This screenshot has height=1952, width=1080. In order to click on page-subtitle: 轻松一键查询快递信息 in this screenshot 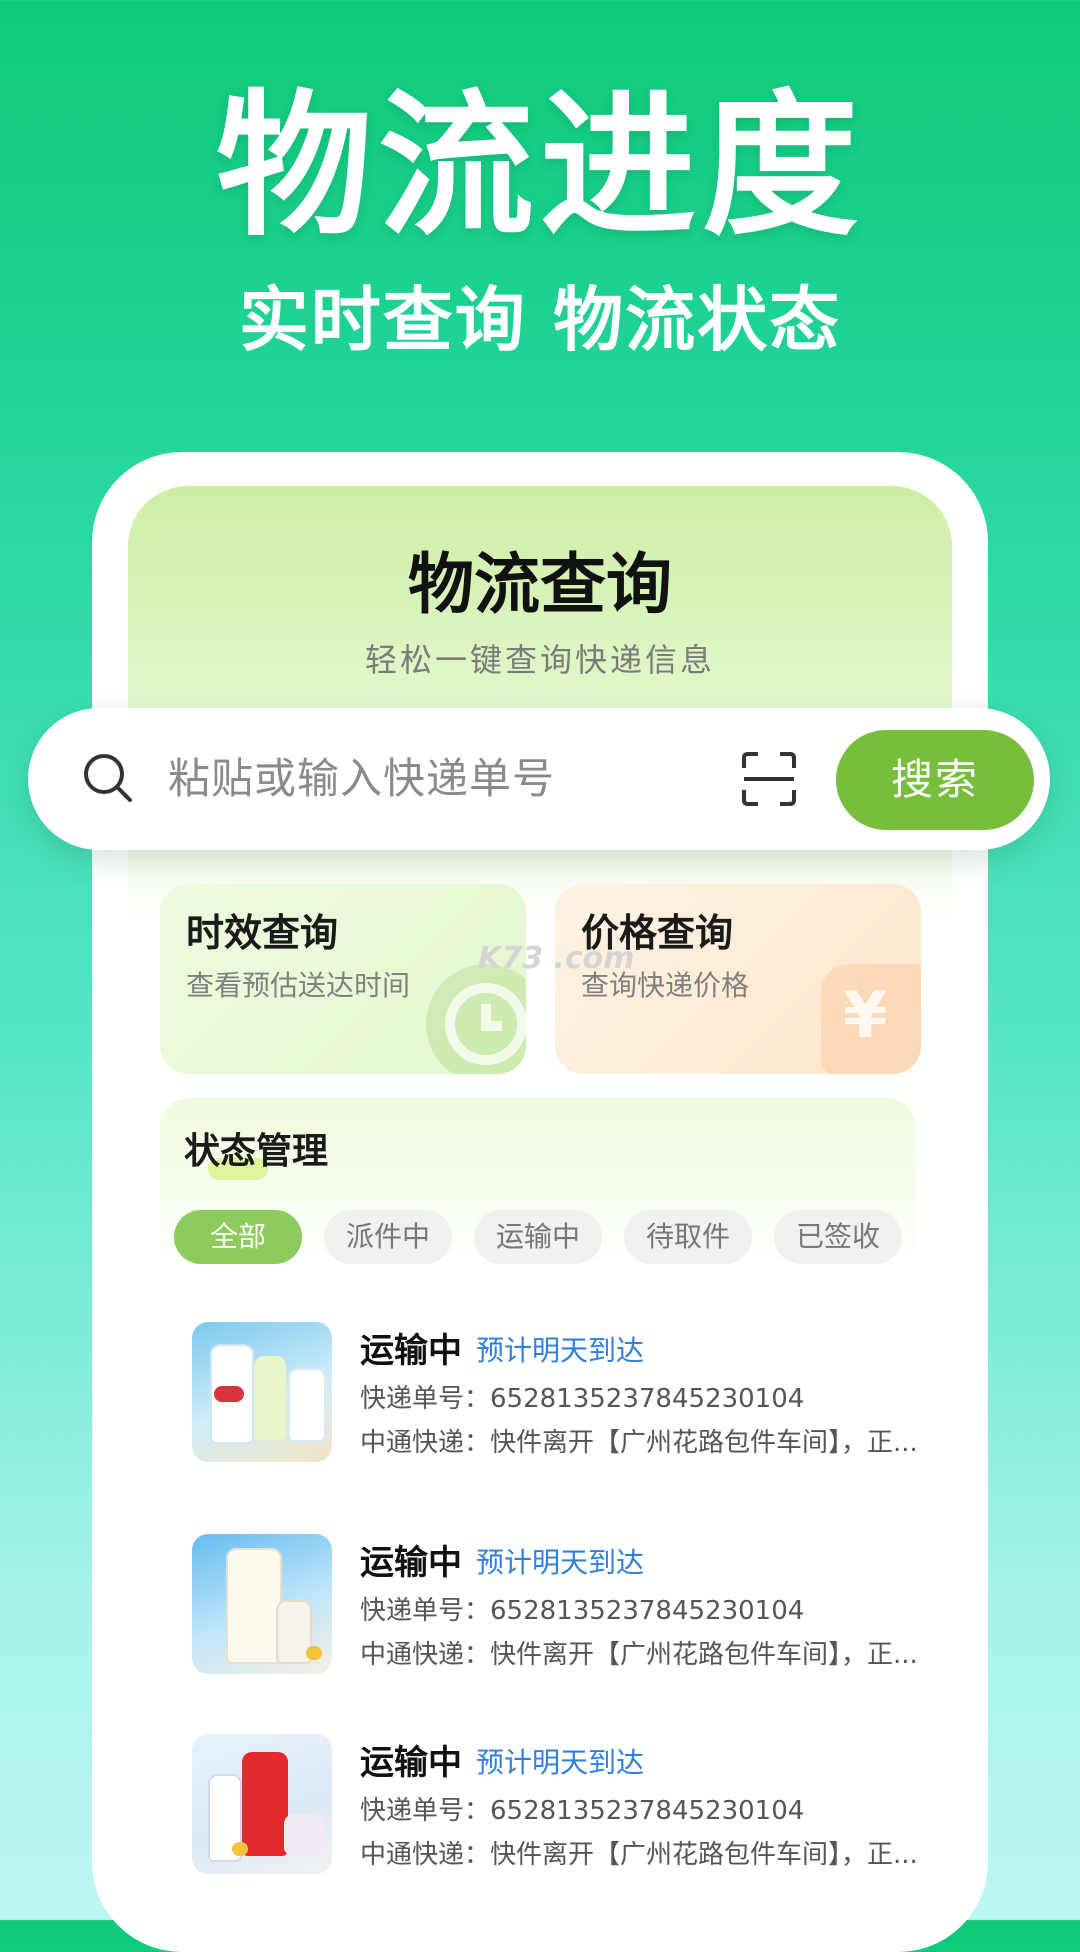, I will do `click(539, 660)`.